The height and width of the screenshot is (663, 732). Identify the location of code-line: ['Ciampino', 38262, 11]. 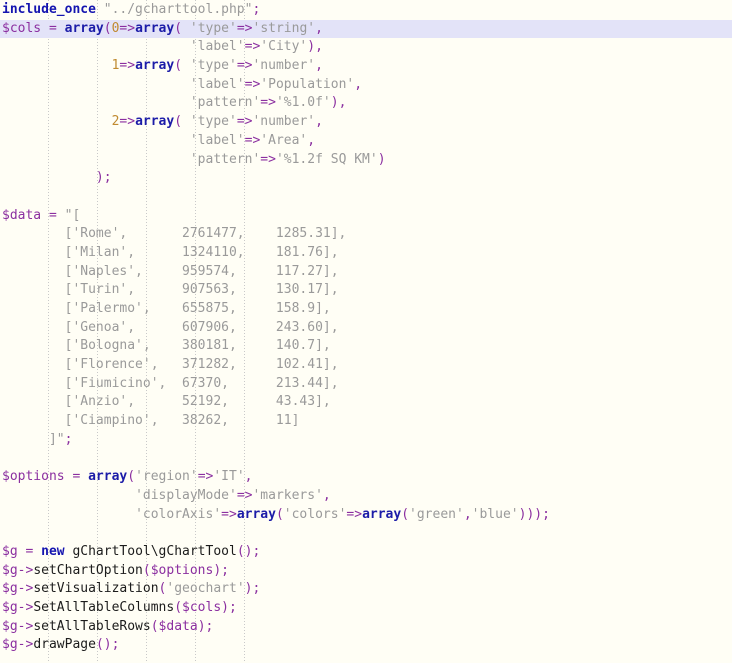
(366, 421).